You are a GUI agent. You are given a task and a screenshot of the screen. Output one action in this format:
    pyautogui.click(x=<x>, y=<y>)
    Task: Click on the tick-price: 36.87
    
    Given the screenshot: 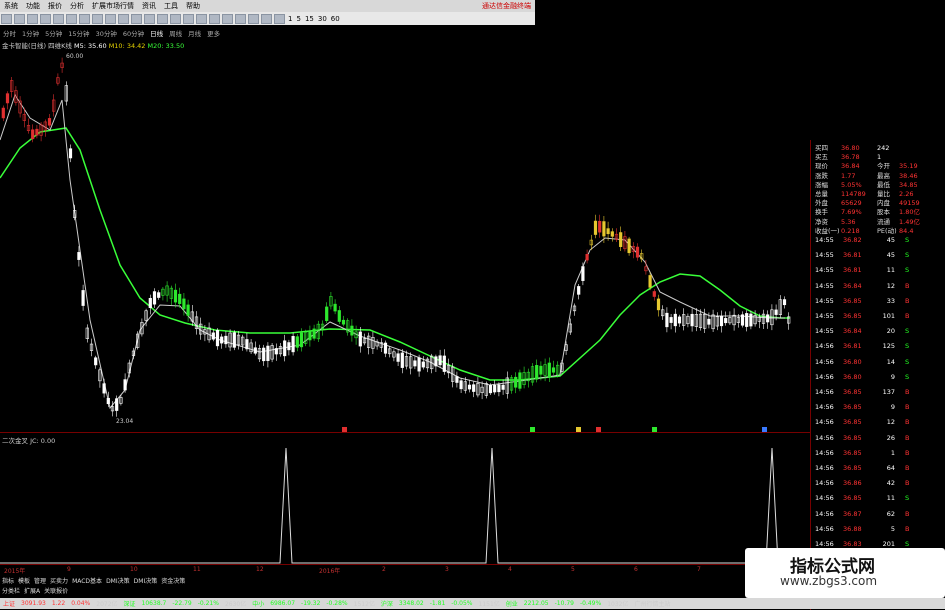 What is the action you would take?
    pyautogui.click(x=852, y=513)
    